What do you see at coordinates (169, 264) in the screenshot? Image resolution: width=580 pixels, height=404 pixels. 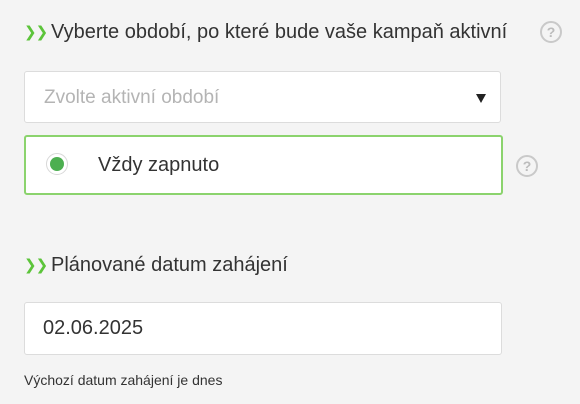 I see `start-section-title: Plánované datum zahájení` at bounding box center [169, 264].